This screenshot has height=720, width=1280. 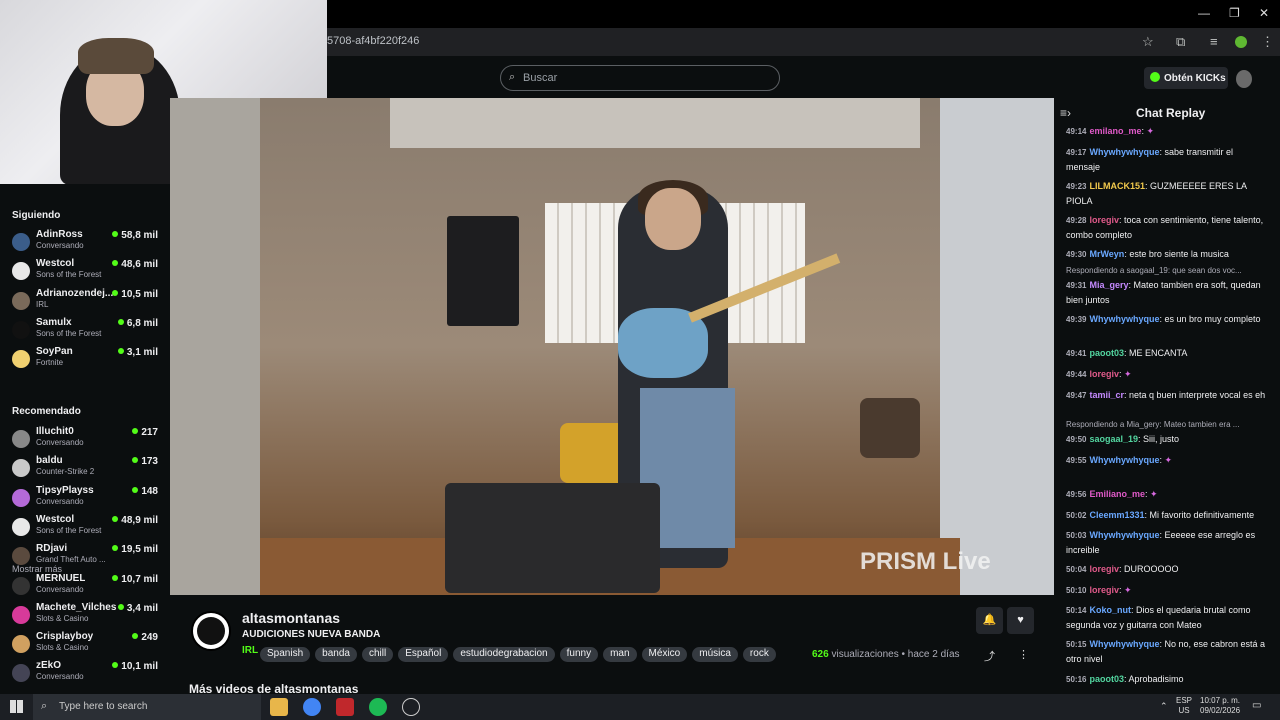 I want to click on tag-chip: chill, so click(x=377, y=654).